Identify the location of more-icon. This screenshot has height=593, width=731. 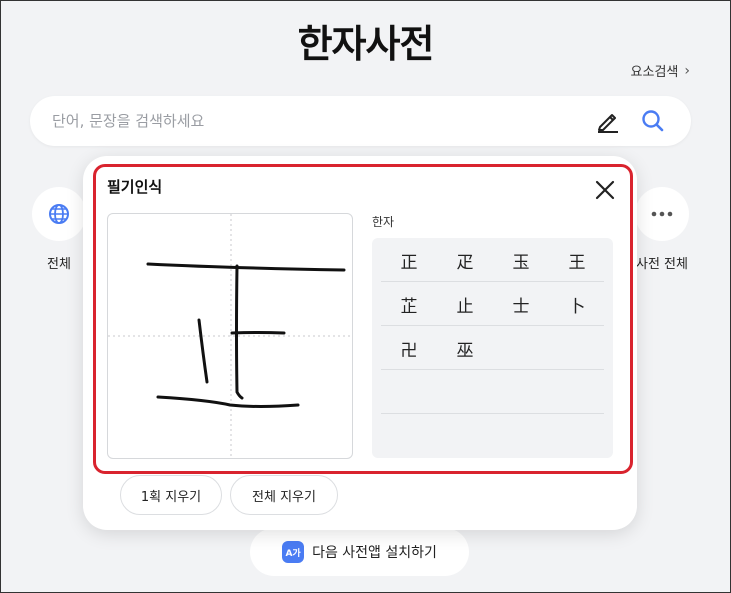
(662, 214).